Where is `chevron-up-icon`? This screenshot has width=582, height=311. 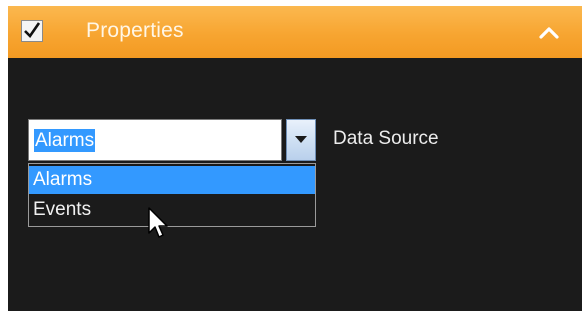
chevron-up-icon is located at coordinates (549, 33).